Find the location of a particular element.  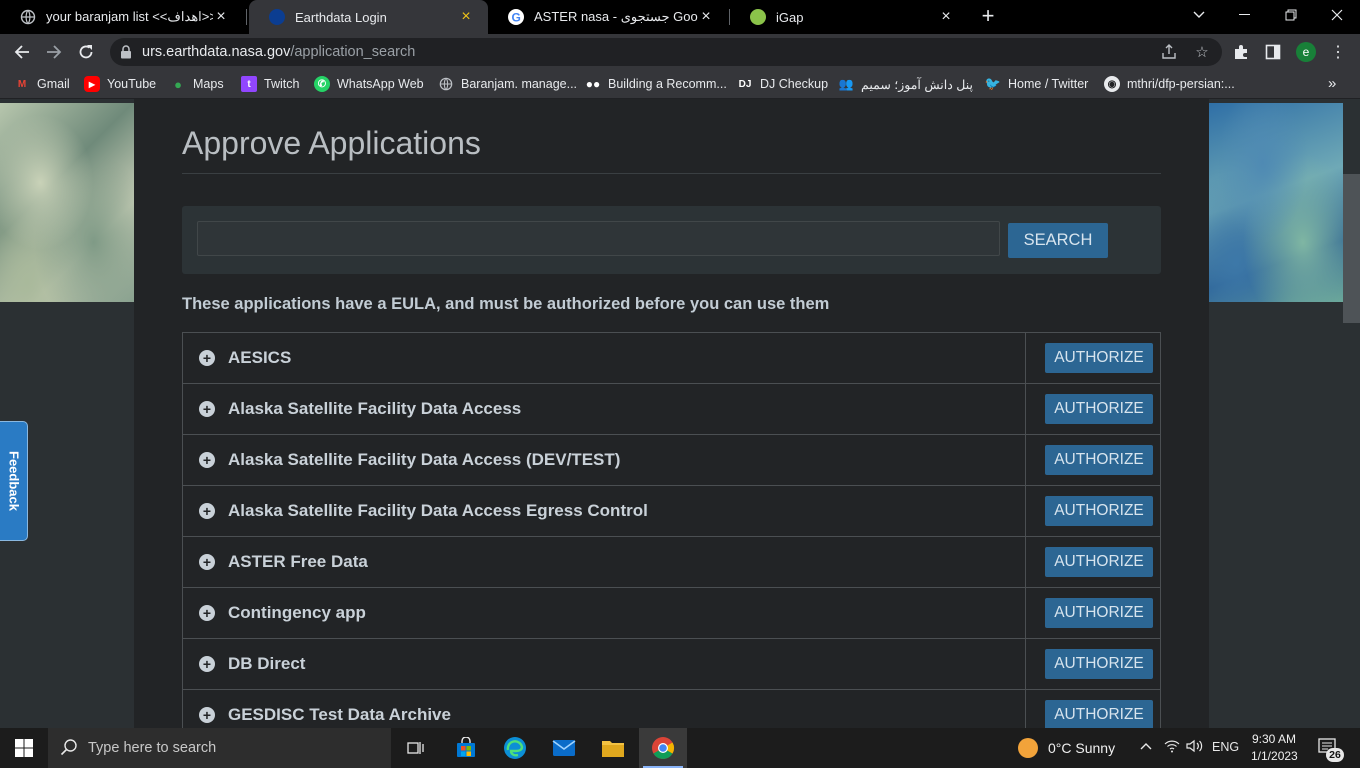

bookmark-dj-checkup: DJ DJ Checkup is located at coordinates (783, 84).